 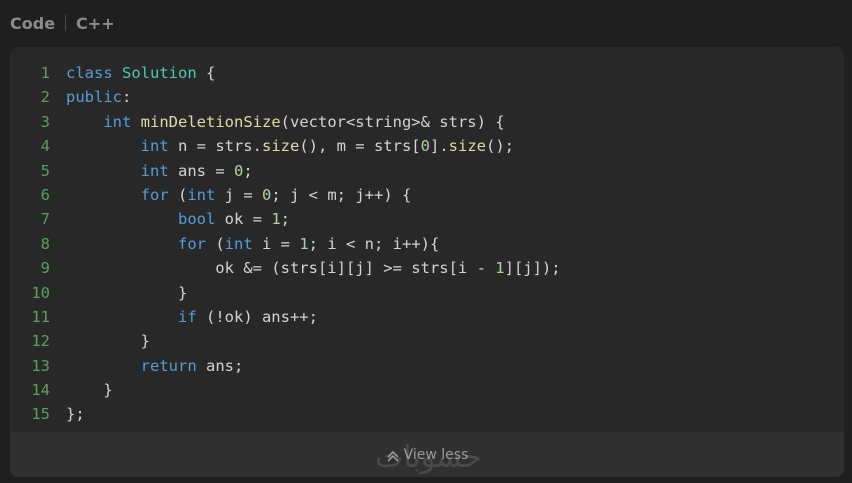 I want to click on tab-code: Code, so click(x=32, y=23).